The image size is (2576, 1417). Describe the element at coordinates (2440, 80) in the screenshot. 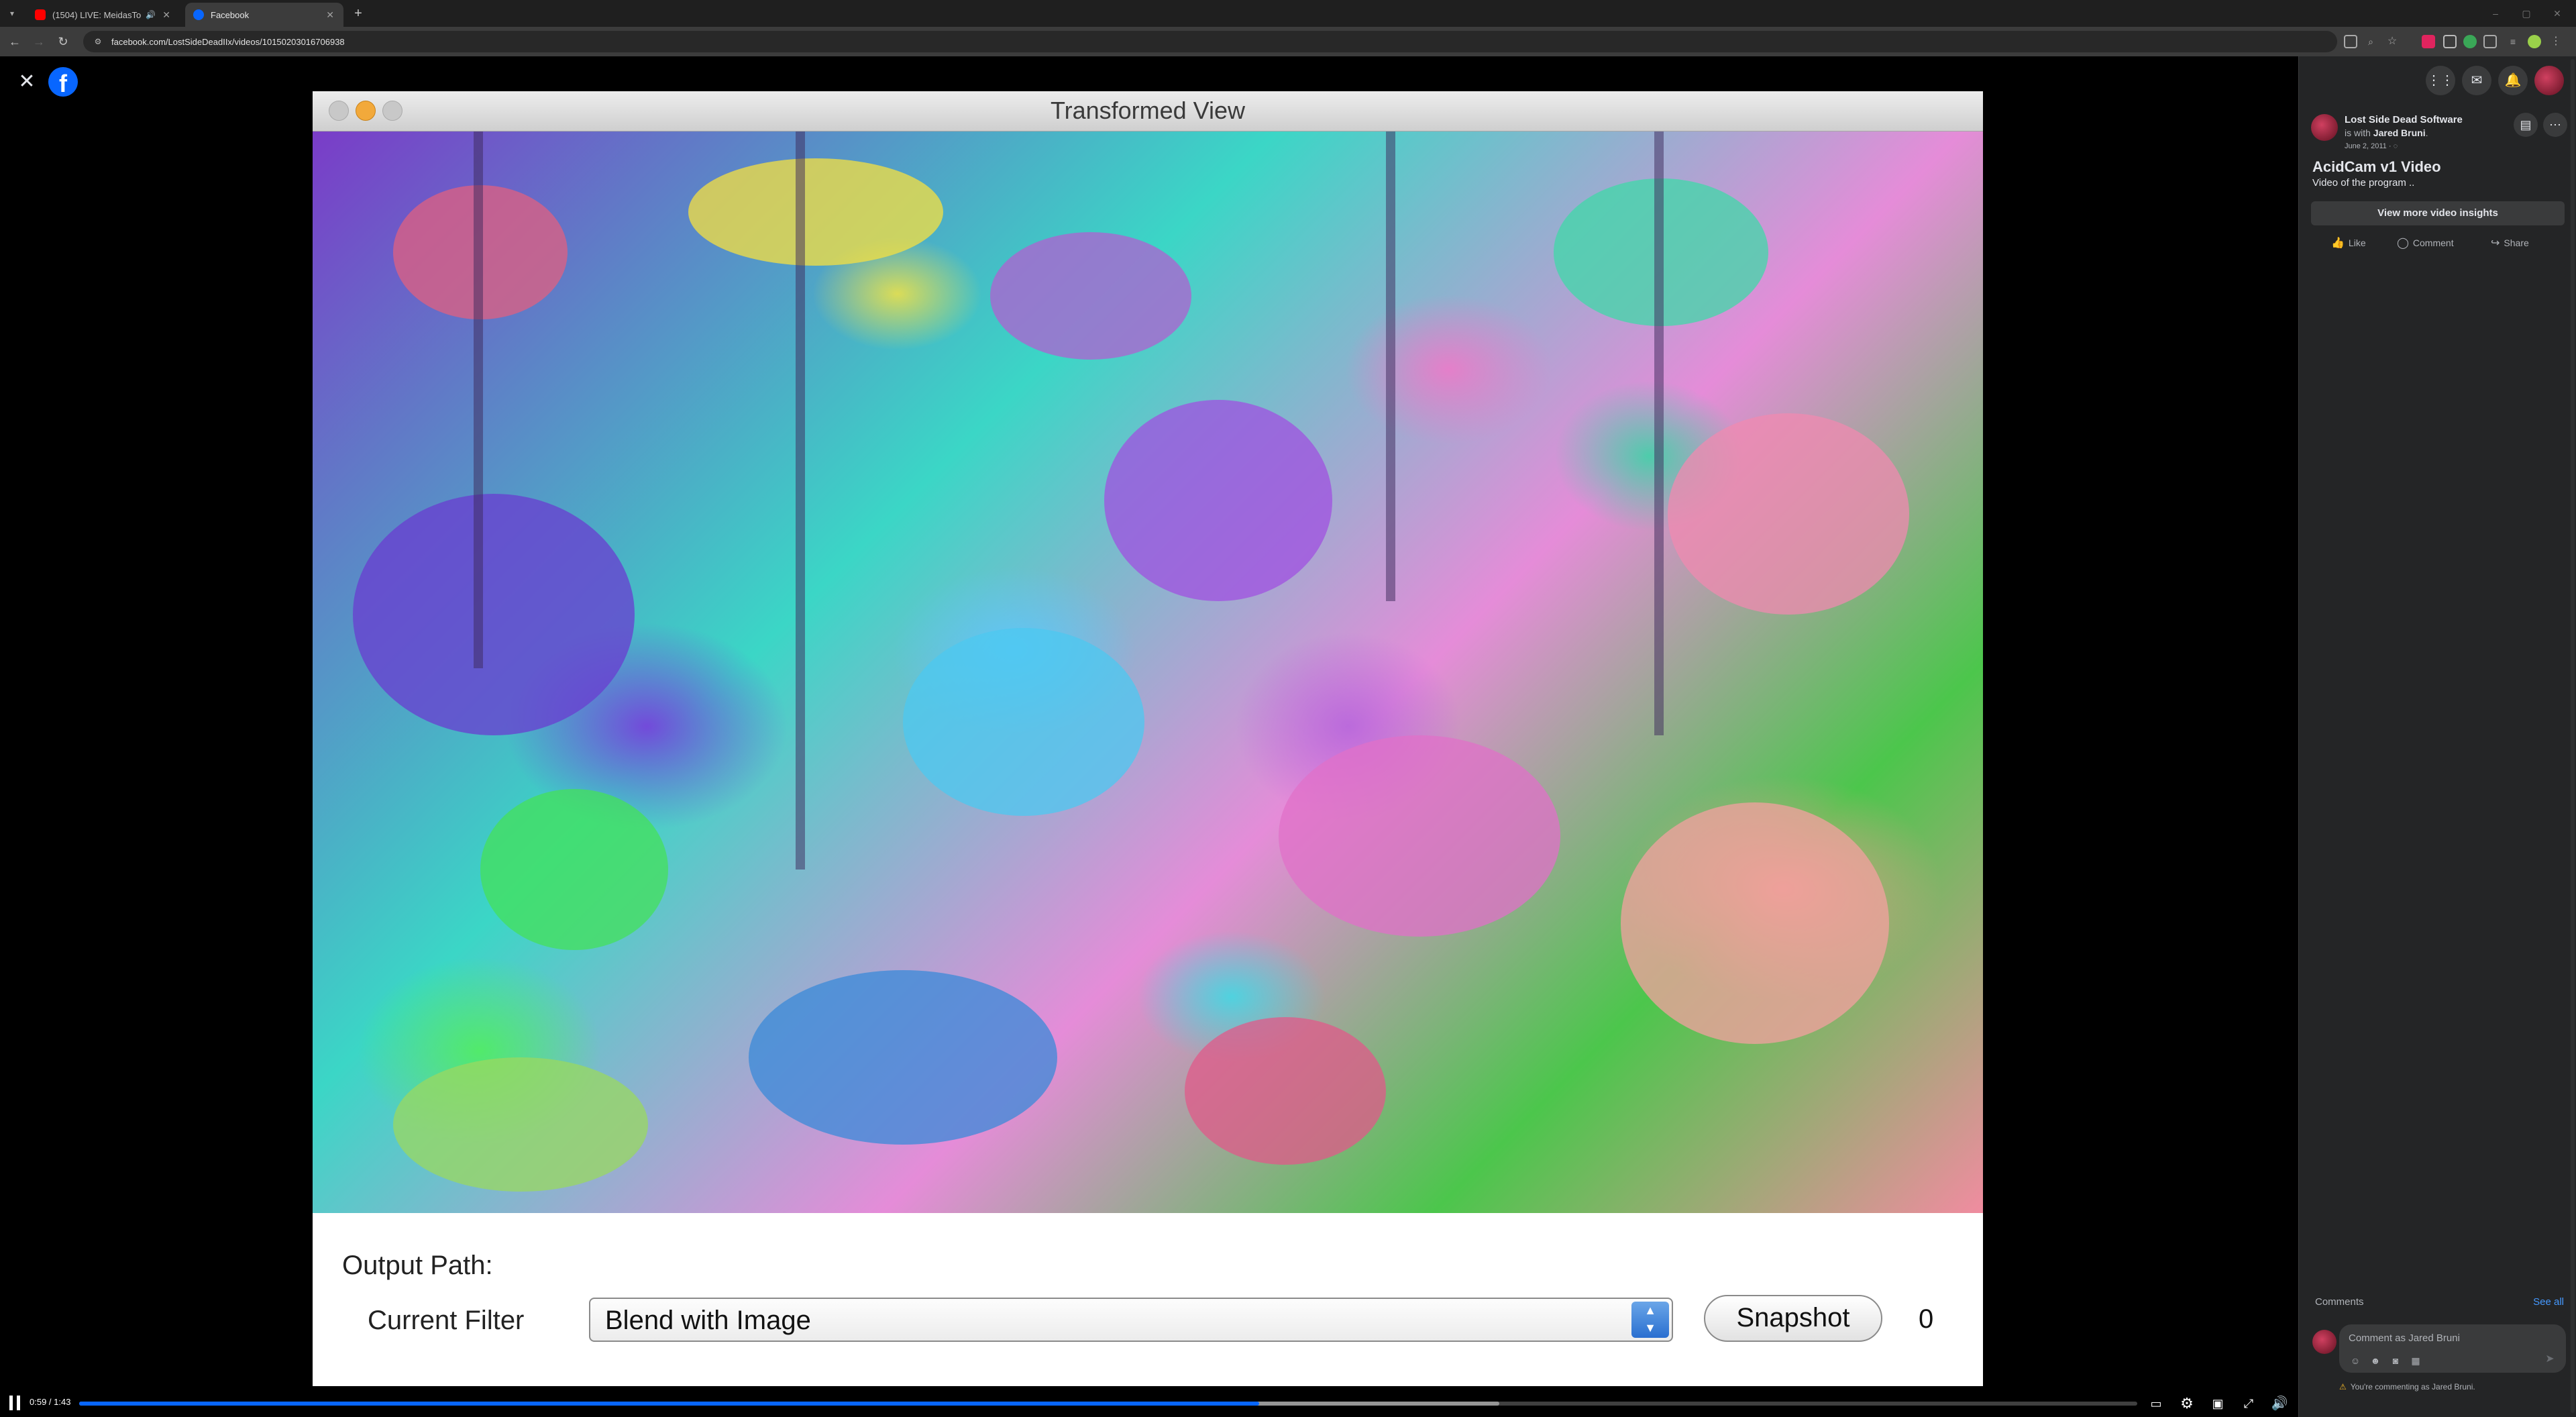

I see `menu-grid-icon: ⋮⋮` at that location.